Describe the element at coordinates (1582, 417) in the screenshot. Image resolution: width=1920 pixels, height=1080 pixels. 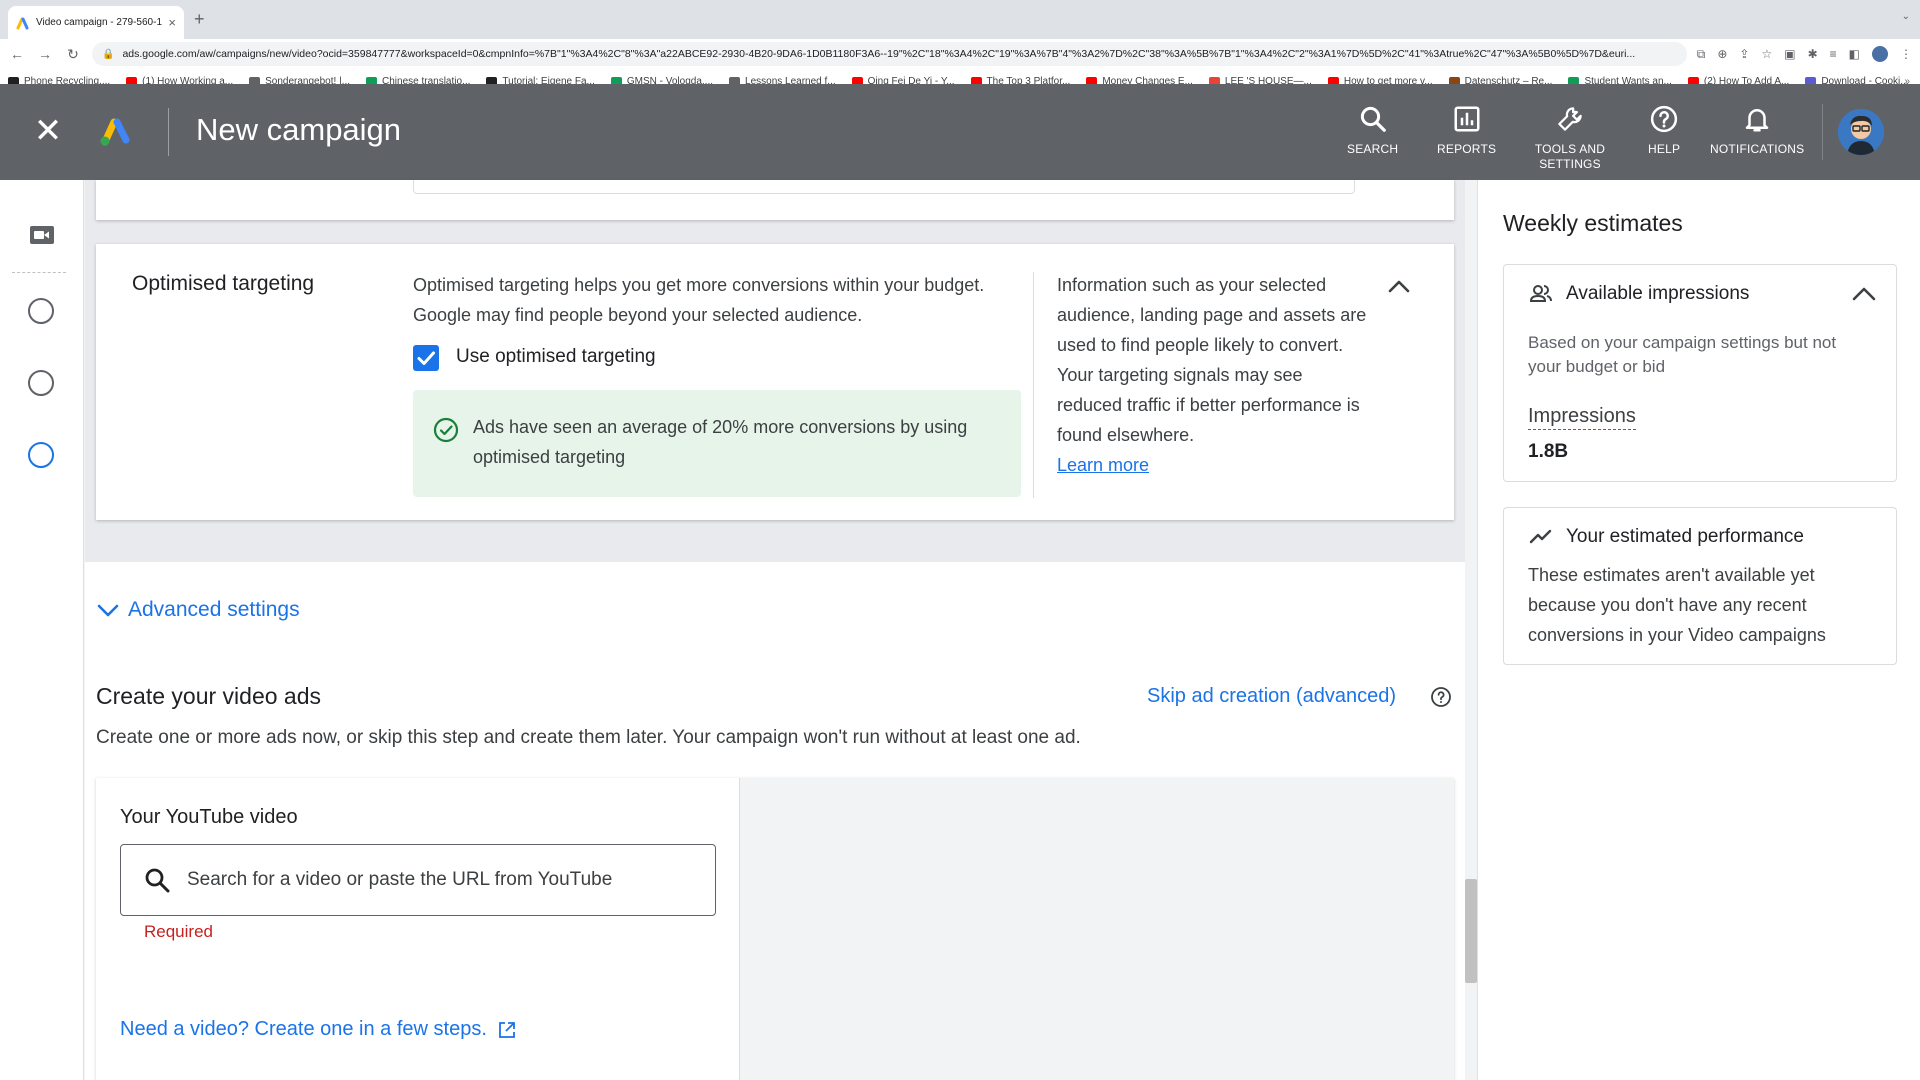
I see `impressions-label: Impressions` at that location.